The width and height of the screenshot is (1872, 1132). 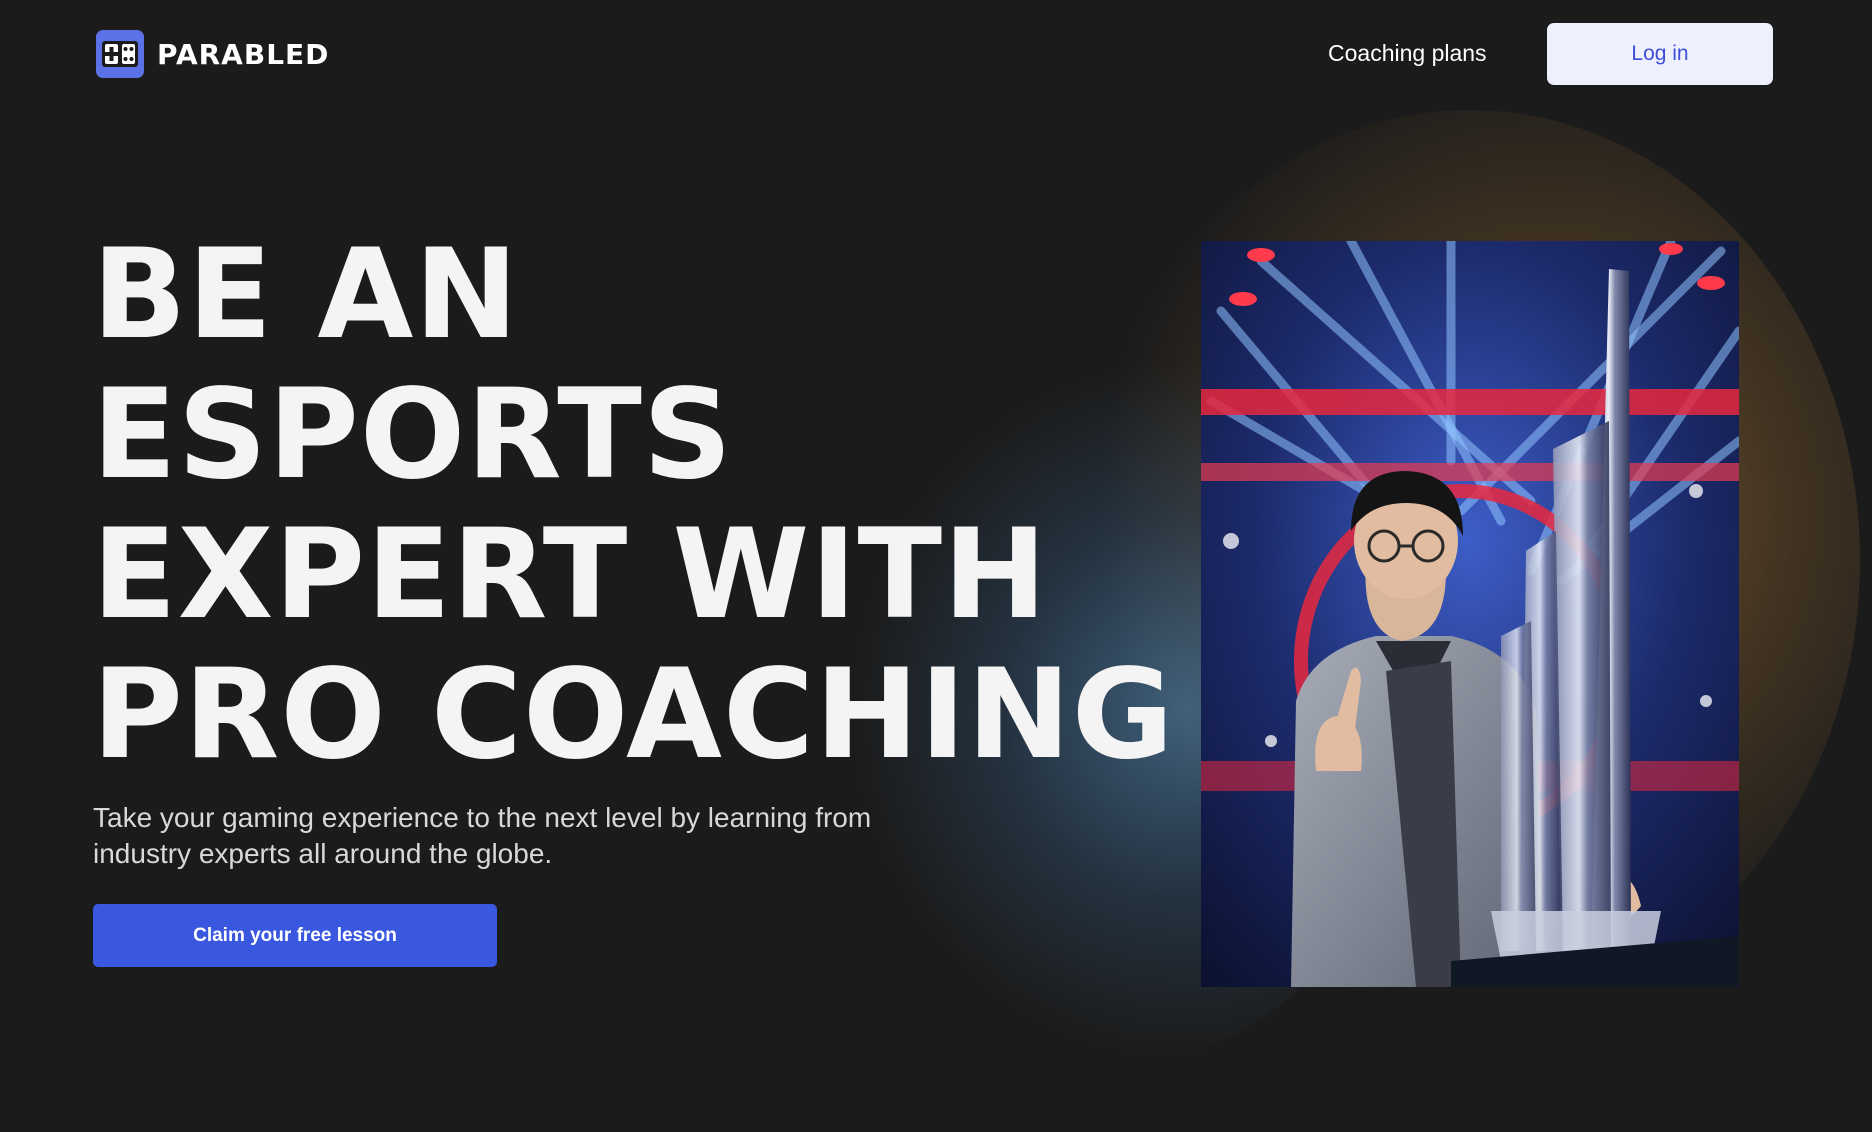 What do you see at coordinates (295, 935) in the screenshot?
I see `claim-free-lesson-button: Claim your free lesson` at bounding box center [295, 935].